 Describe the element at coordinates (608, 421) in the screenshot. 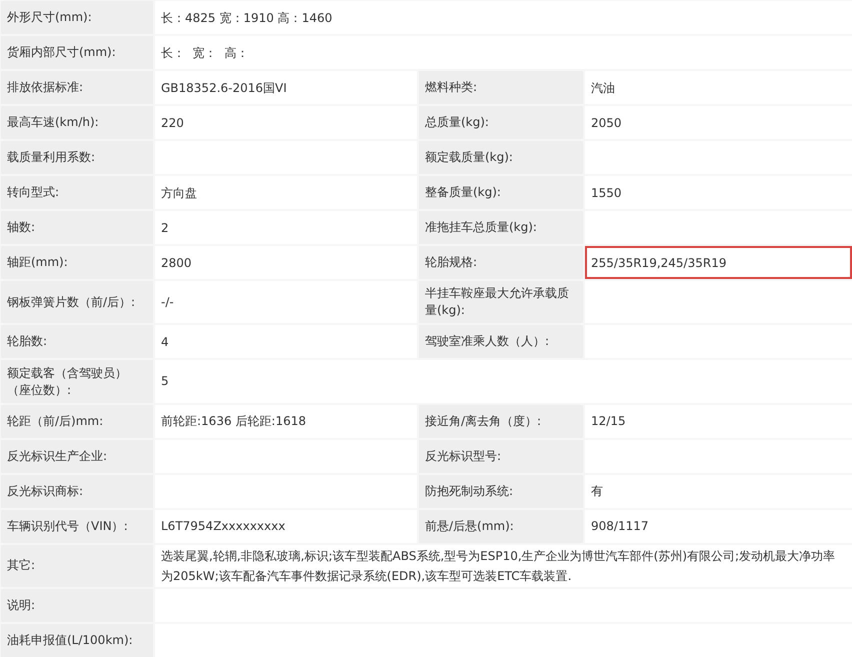

I see `value-text: 12/15` at that location.